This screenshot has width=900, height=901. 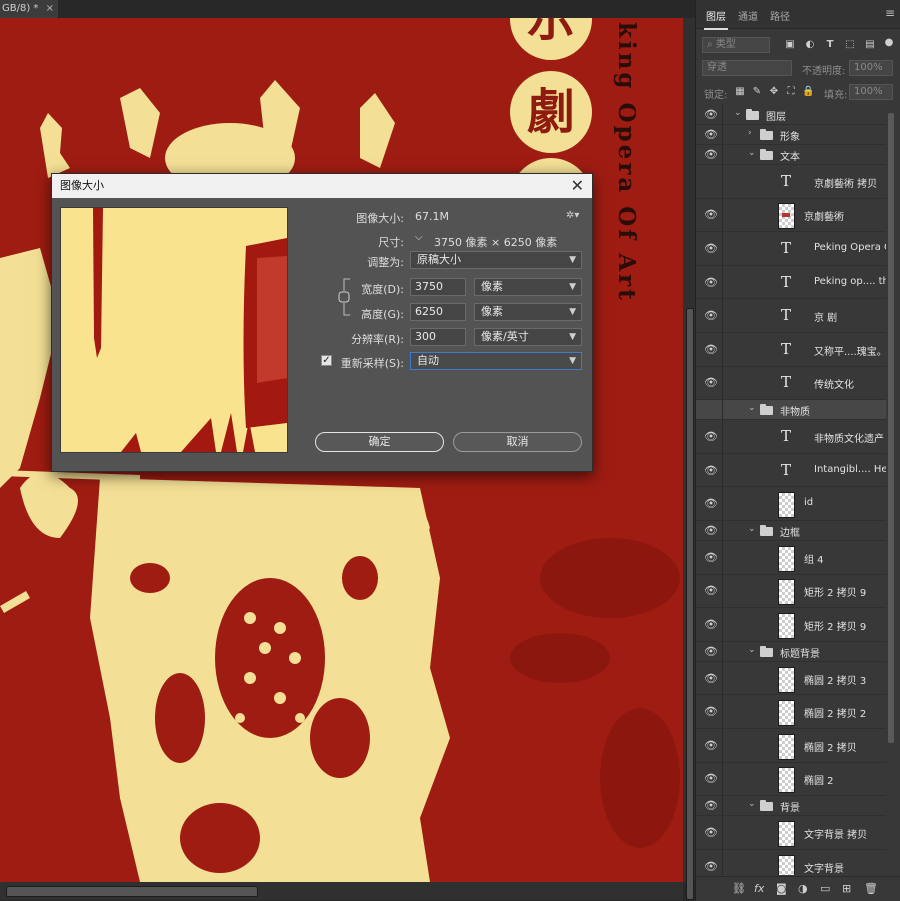 I want to click on layer-row: 👁 T 京 剧, so click(x=791, y=316).